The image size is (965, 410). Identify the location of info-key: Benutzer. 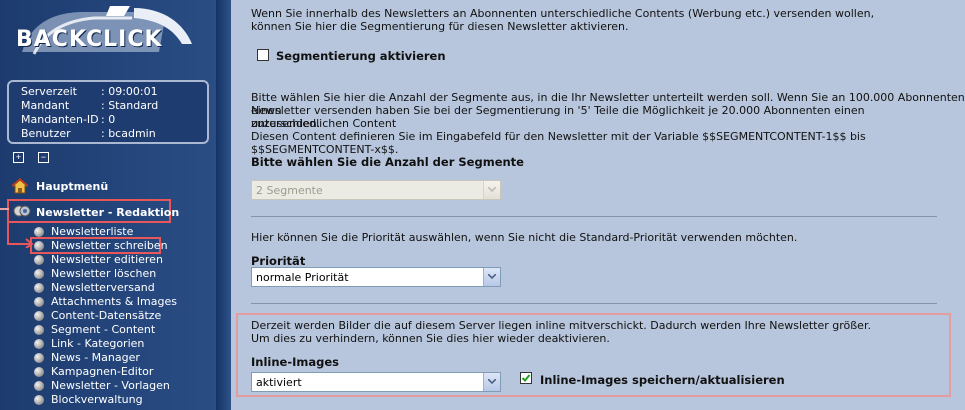
(46, 133).